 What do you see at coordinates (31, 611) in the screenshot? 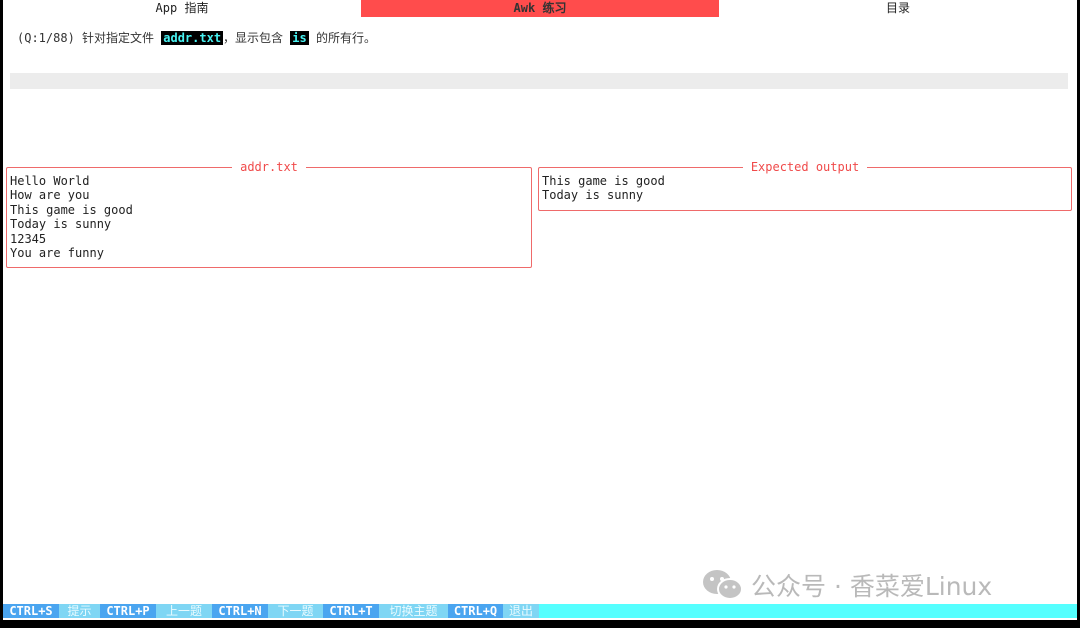
I see `shortcut-key-hint: CTRL+S` at bounding box center [31, 611].